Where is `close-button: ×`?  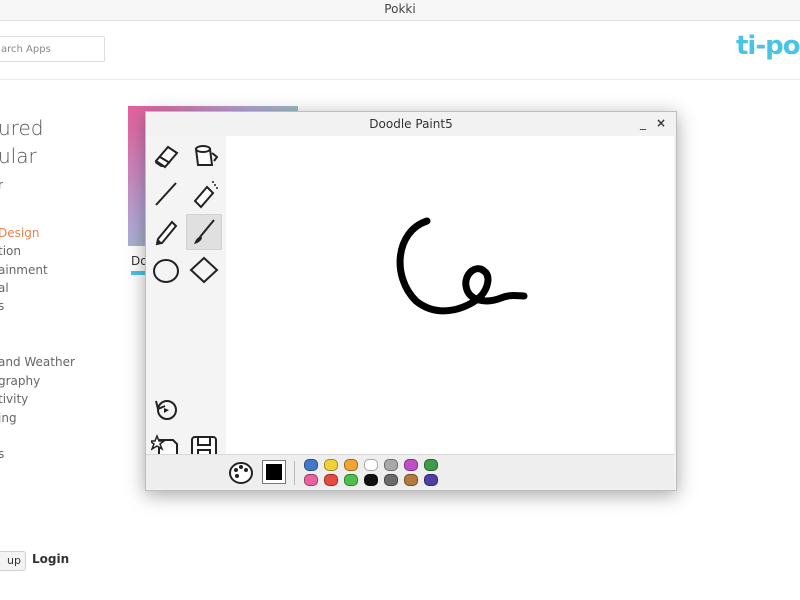 close-button: × is located at coordinates (661, 123).